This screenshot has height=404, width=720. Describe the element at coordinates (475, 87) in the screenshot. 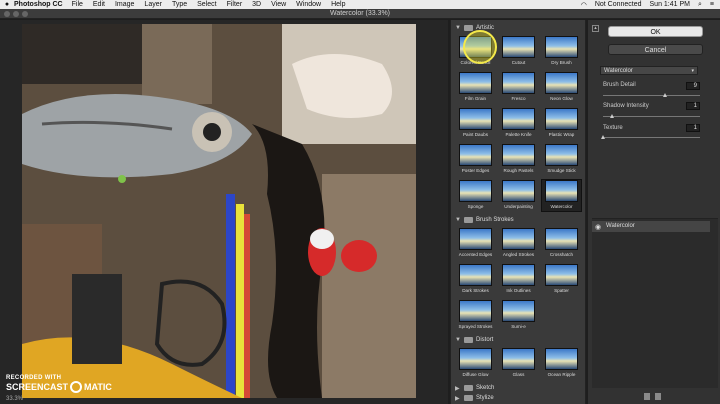

I see `filter-film-grain: Film Grain` at that location.